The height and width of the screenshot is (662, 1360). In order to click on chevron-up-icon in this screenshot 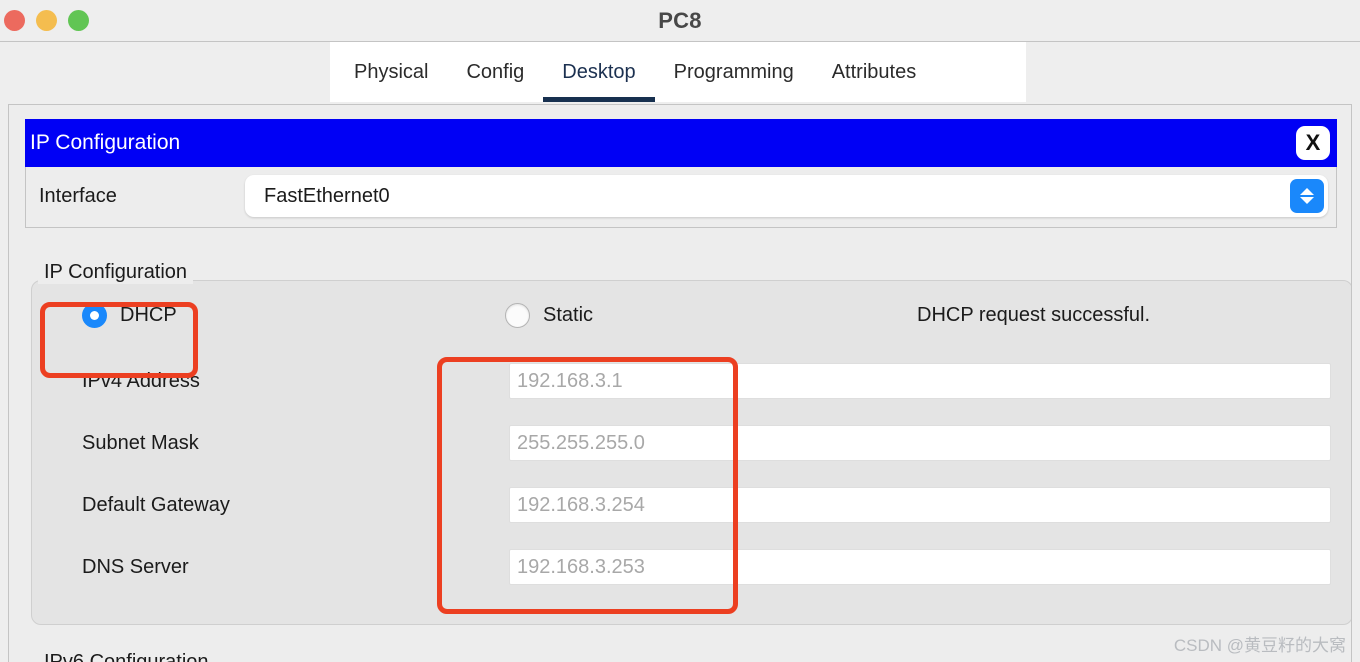, I will do `click(1307, 191)`.